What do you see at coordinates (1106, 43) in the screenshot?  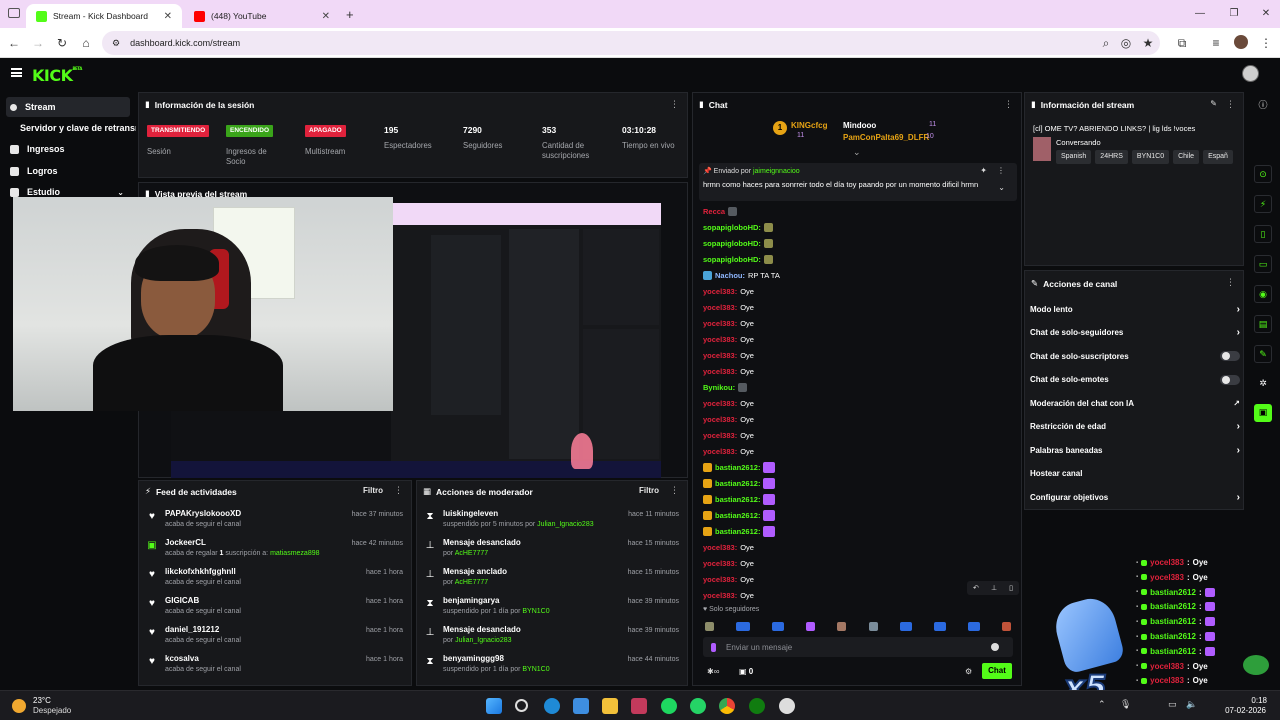 I see `zoom-icon: ⌕` at bounding box center [1106, 43].